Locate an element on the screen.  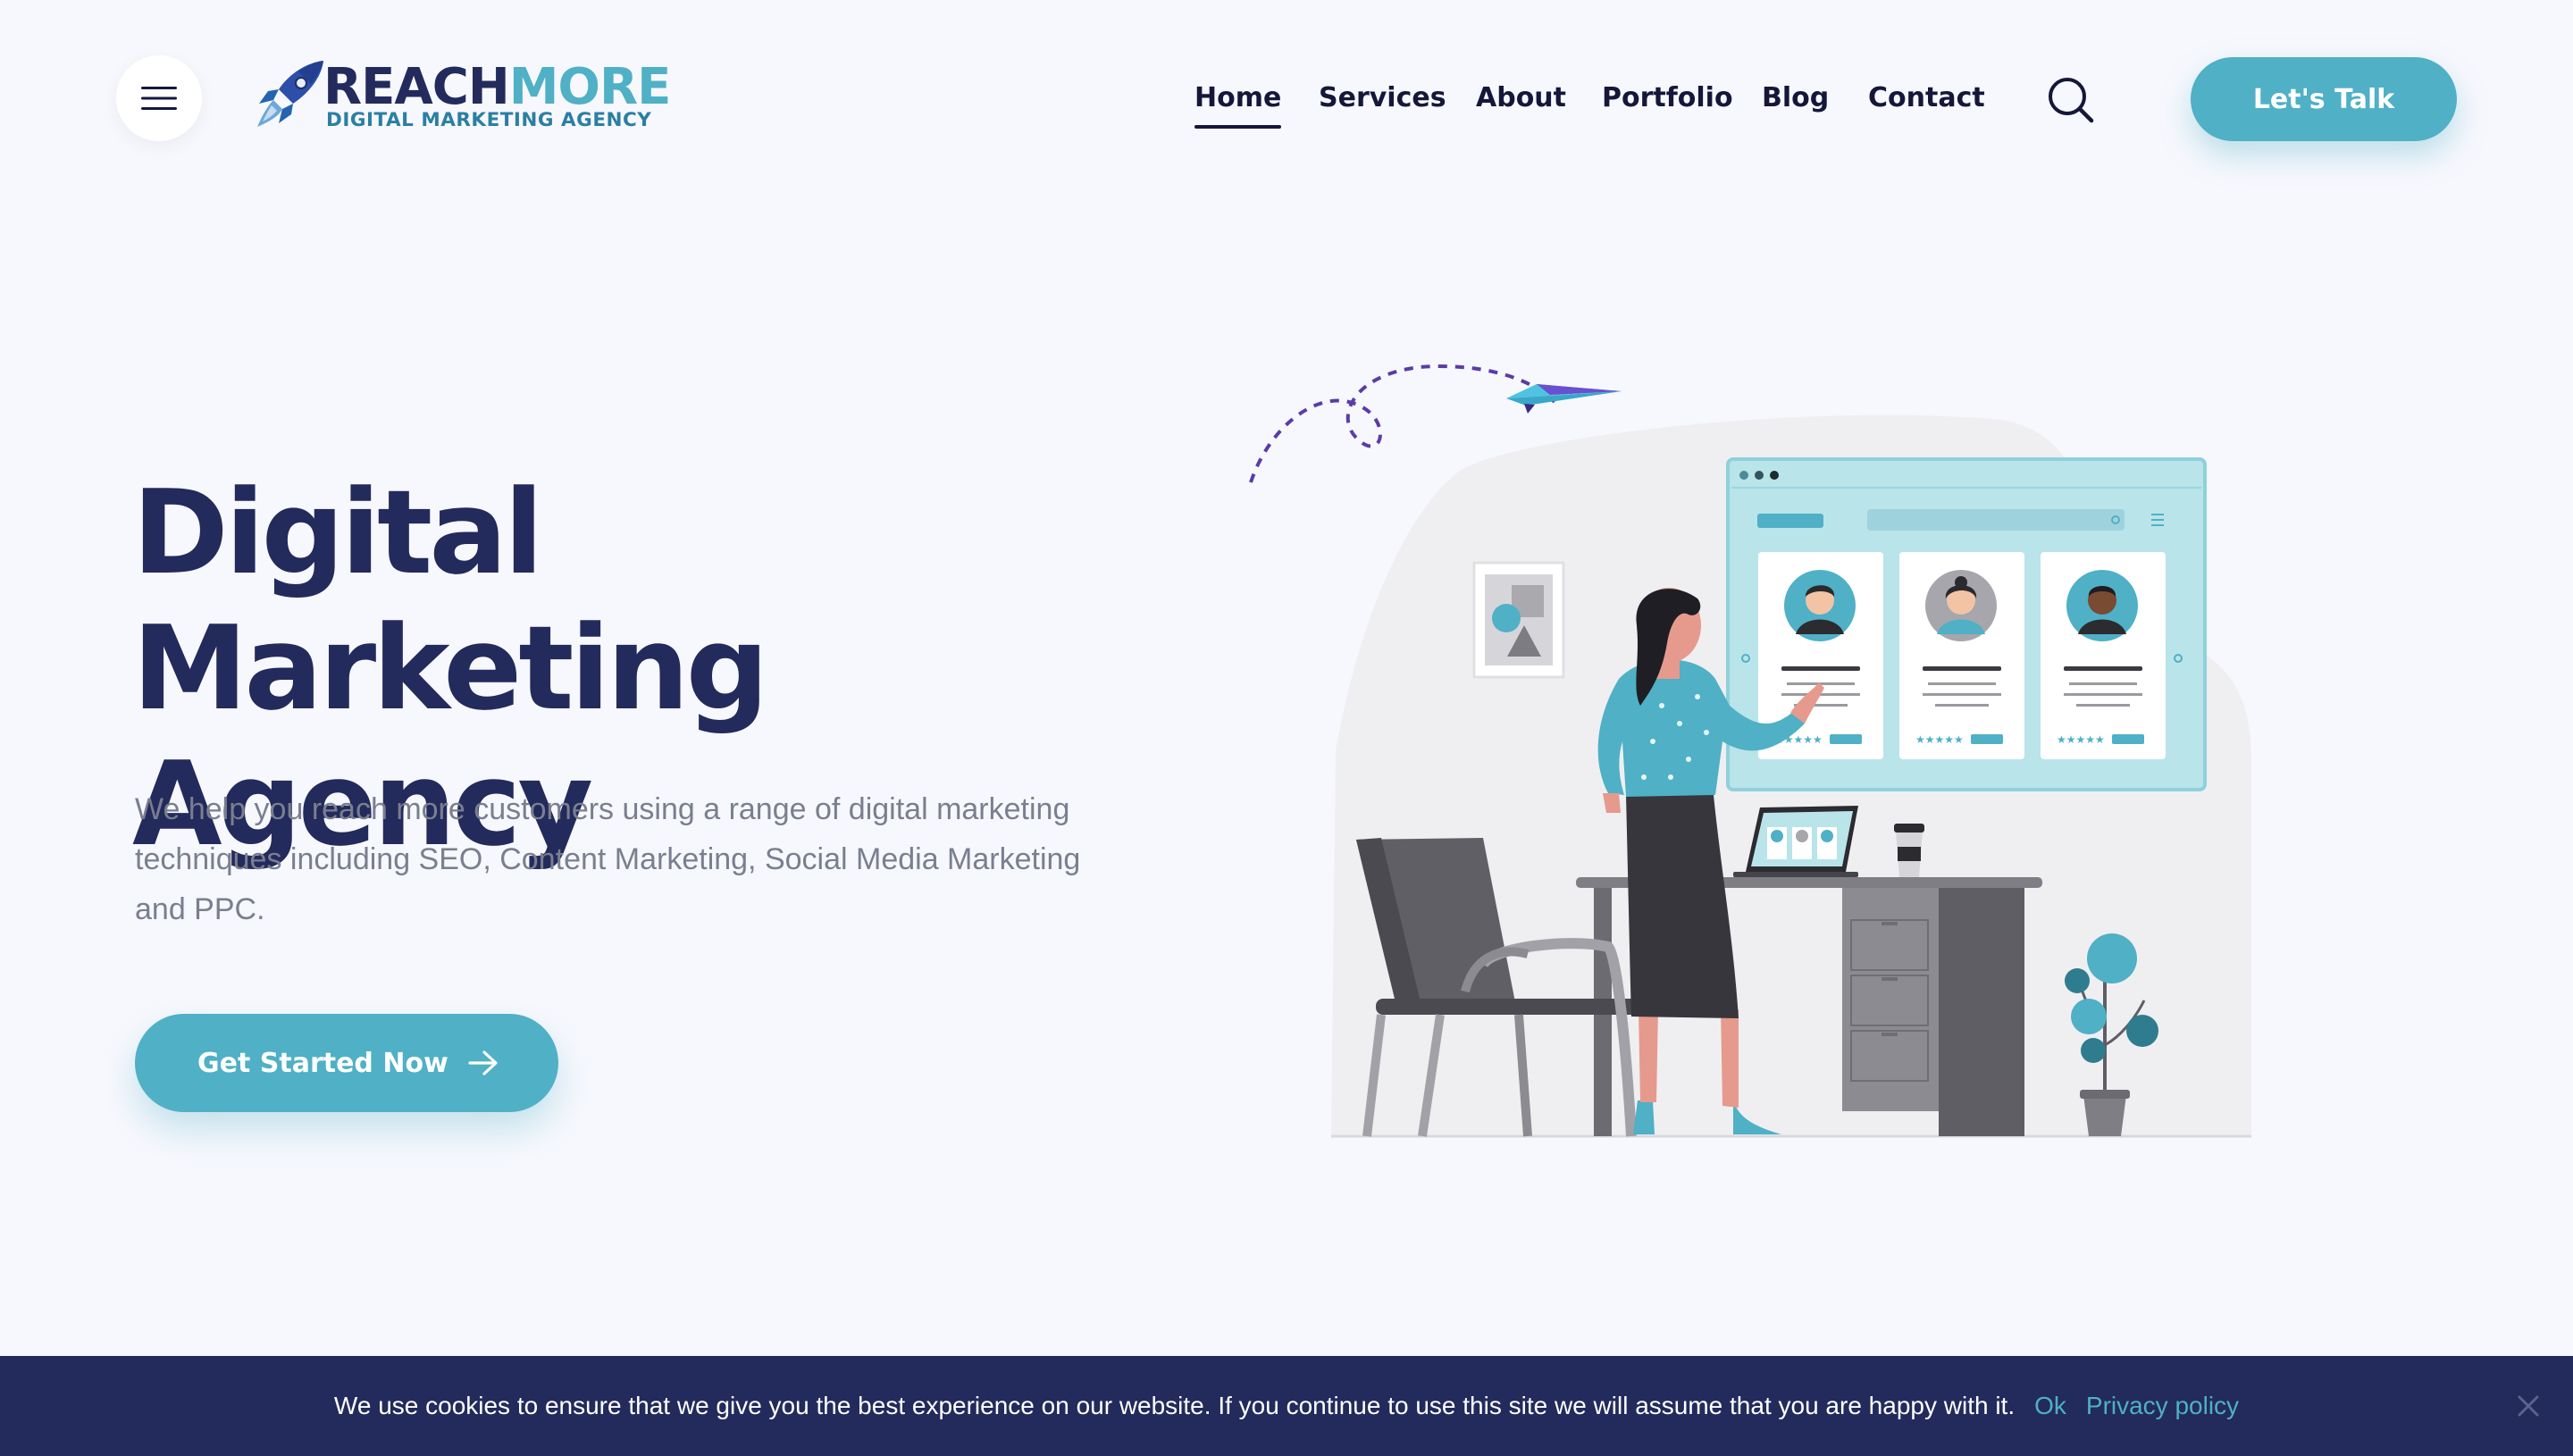
logo-wordmark: REACHMORE is located at coordinates (497, 87).